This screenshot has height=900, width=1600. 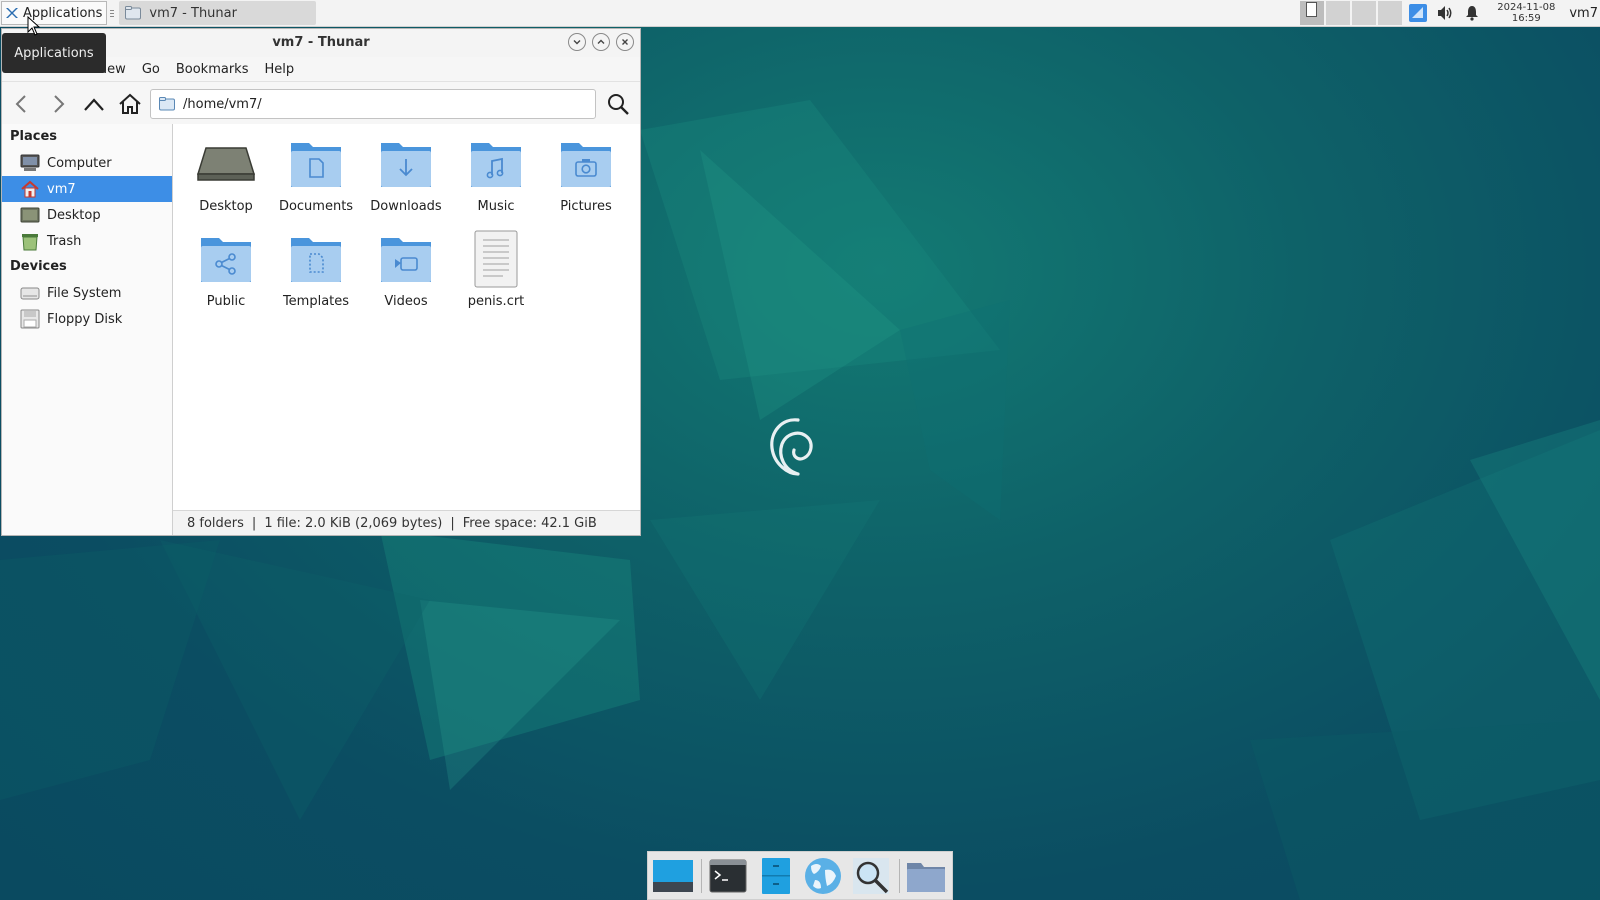 What do you see at coordinates (406, 181) in the screenshot?
I see `file-item-downloads: Downloads` at bounding box center [406, 181].